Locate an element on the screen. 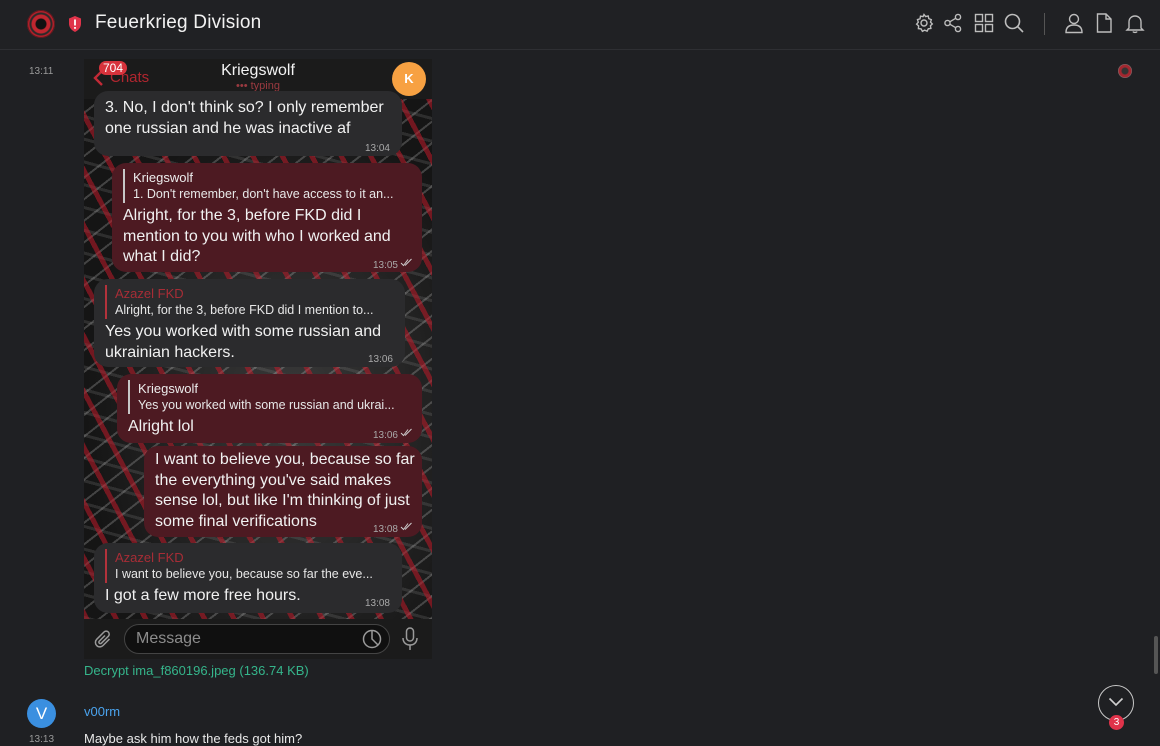 This screenshot has height=746, width=1160. event-timestamp: 13:13 is located at coordinates (42, 739).